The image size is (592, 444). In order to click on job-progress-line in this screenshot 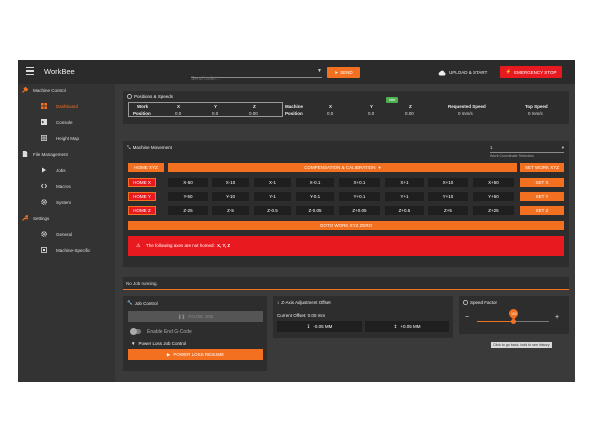, I will do `click(346, 290)`.